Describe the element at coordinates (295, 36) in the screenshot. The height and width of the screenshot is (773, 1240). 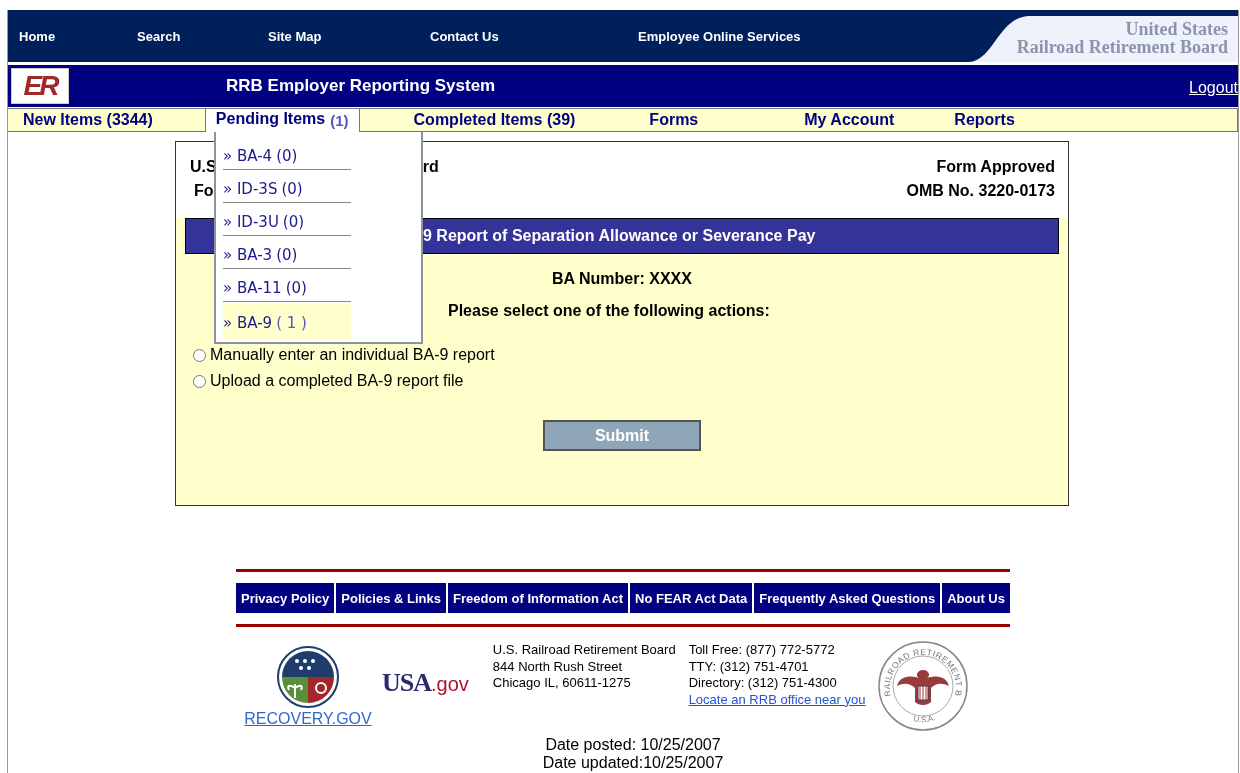
I see `top-nav-link: Site Map` at that location.